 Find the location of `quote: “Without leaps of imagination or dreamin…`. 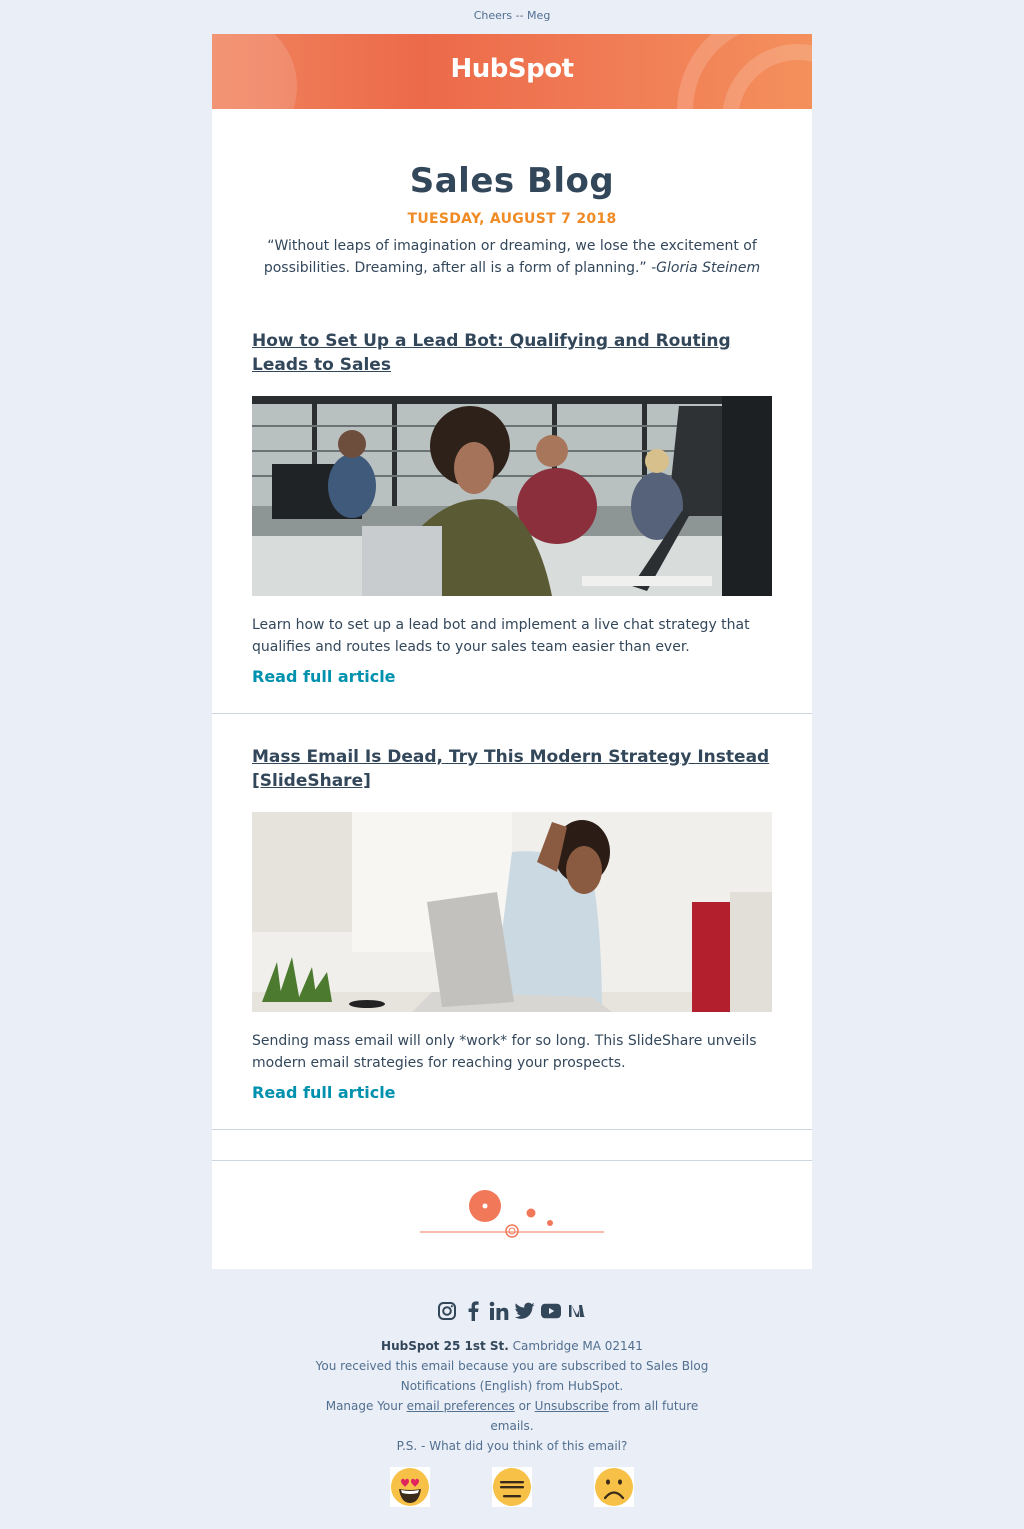

quote: “Without leaps of imagination or dreamin… is located at coordinates (512, 257).